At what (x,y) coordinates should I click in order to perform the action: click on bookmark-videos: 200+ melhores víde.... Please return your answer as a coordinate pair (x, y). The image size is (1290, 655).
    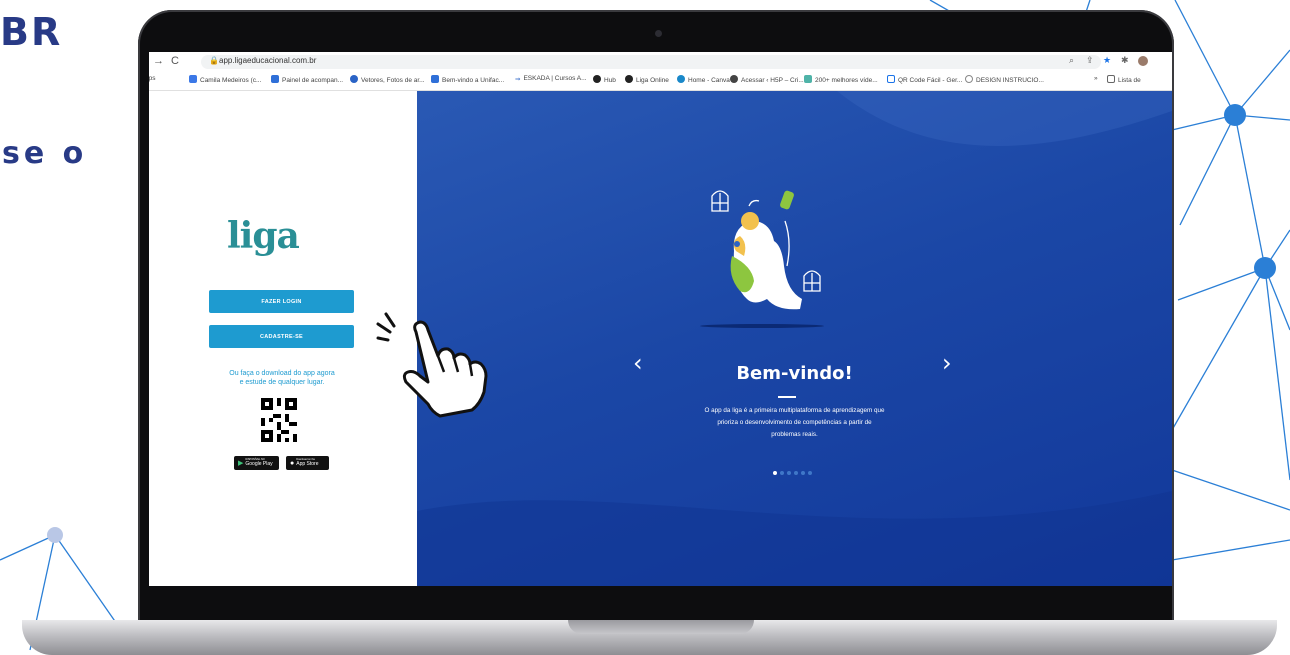
    Looking at the image, I should click on (841, 79).